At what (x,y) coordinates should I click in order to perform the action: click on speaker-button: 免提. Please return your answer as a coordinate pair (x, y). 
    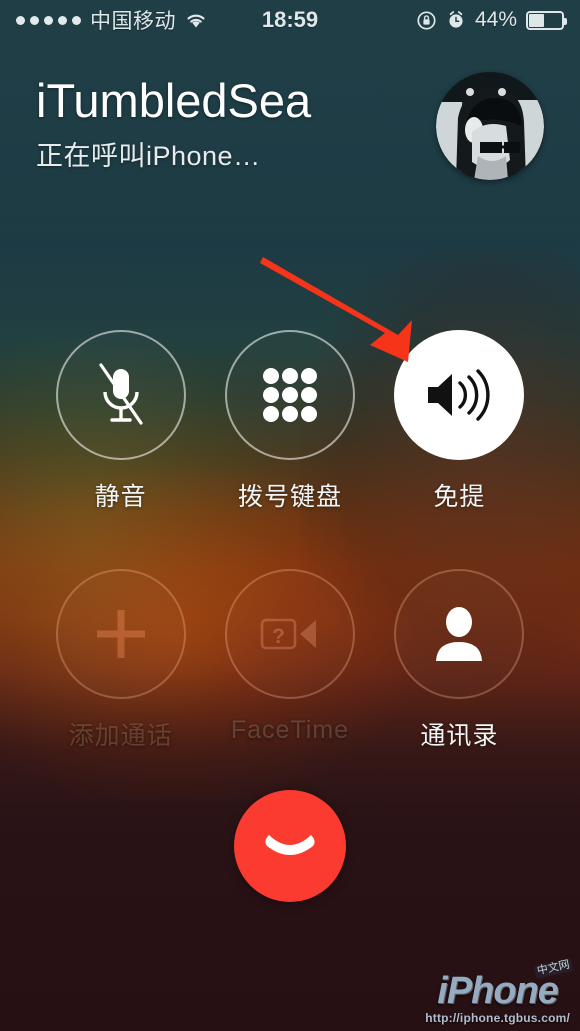
    Looking at the image, I should click on (459, 421).